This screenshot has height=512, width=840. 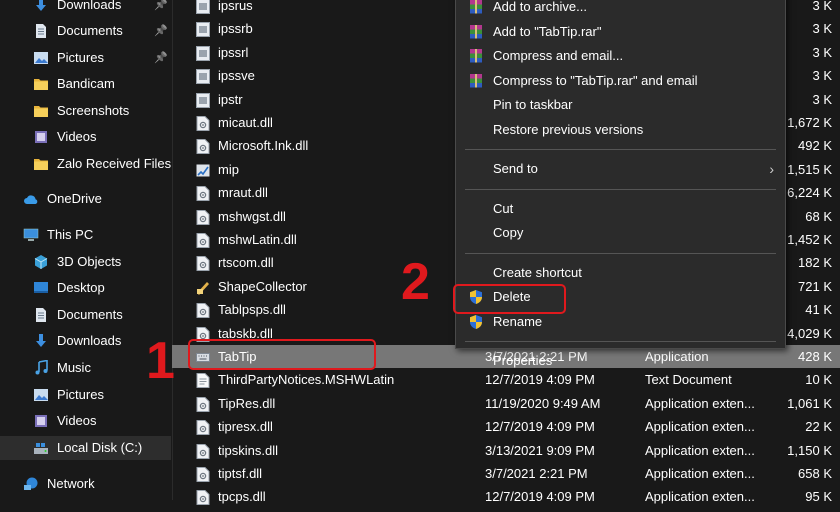 What do you see at coordinates (248, 450) in the screenshot?
I see `file-name: tipskins.dll` at bounding box center [248, 450].